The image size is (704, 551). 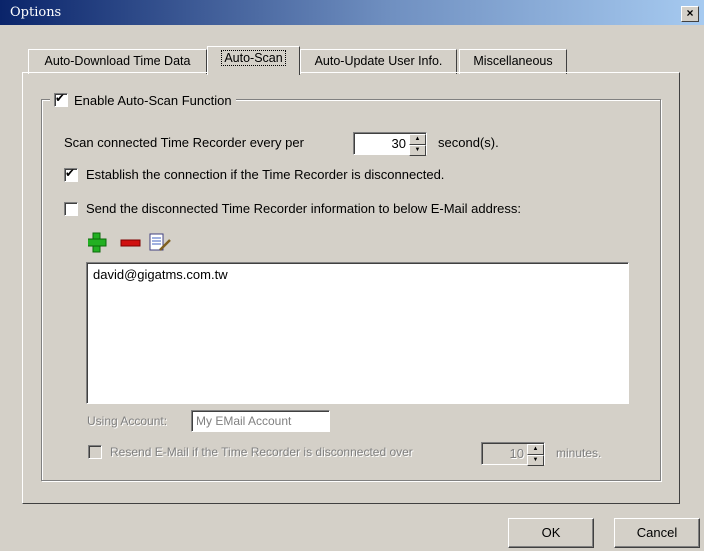 I want to click on tab-label: Auto-Update User Info., so click(x=378, y=61).